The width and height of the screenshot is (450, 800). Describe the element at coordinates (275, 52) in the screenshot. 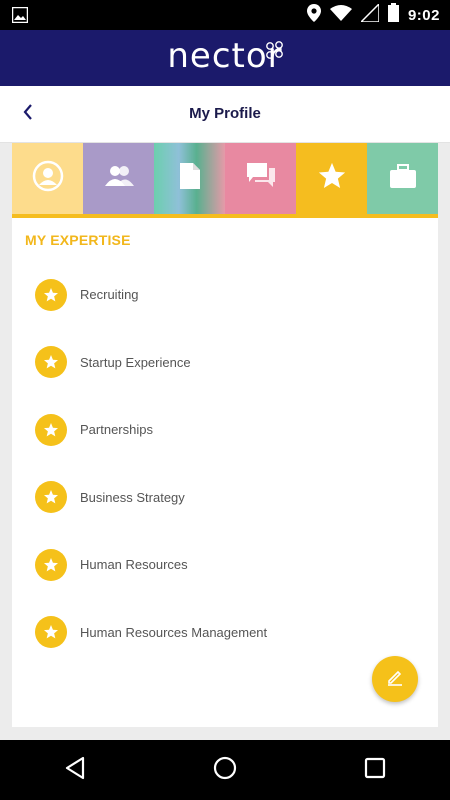

I see `brand-mark-icon` at that location.